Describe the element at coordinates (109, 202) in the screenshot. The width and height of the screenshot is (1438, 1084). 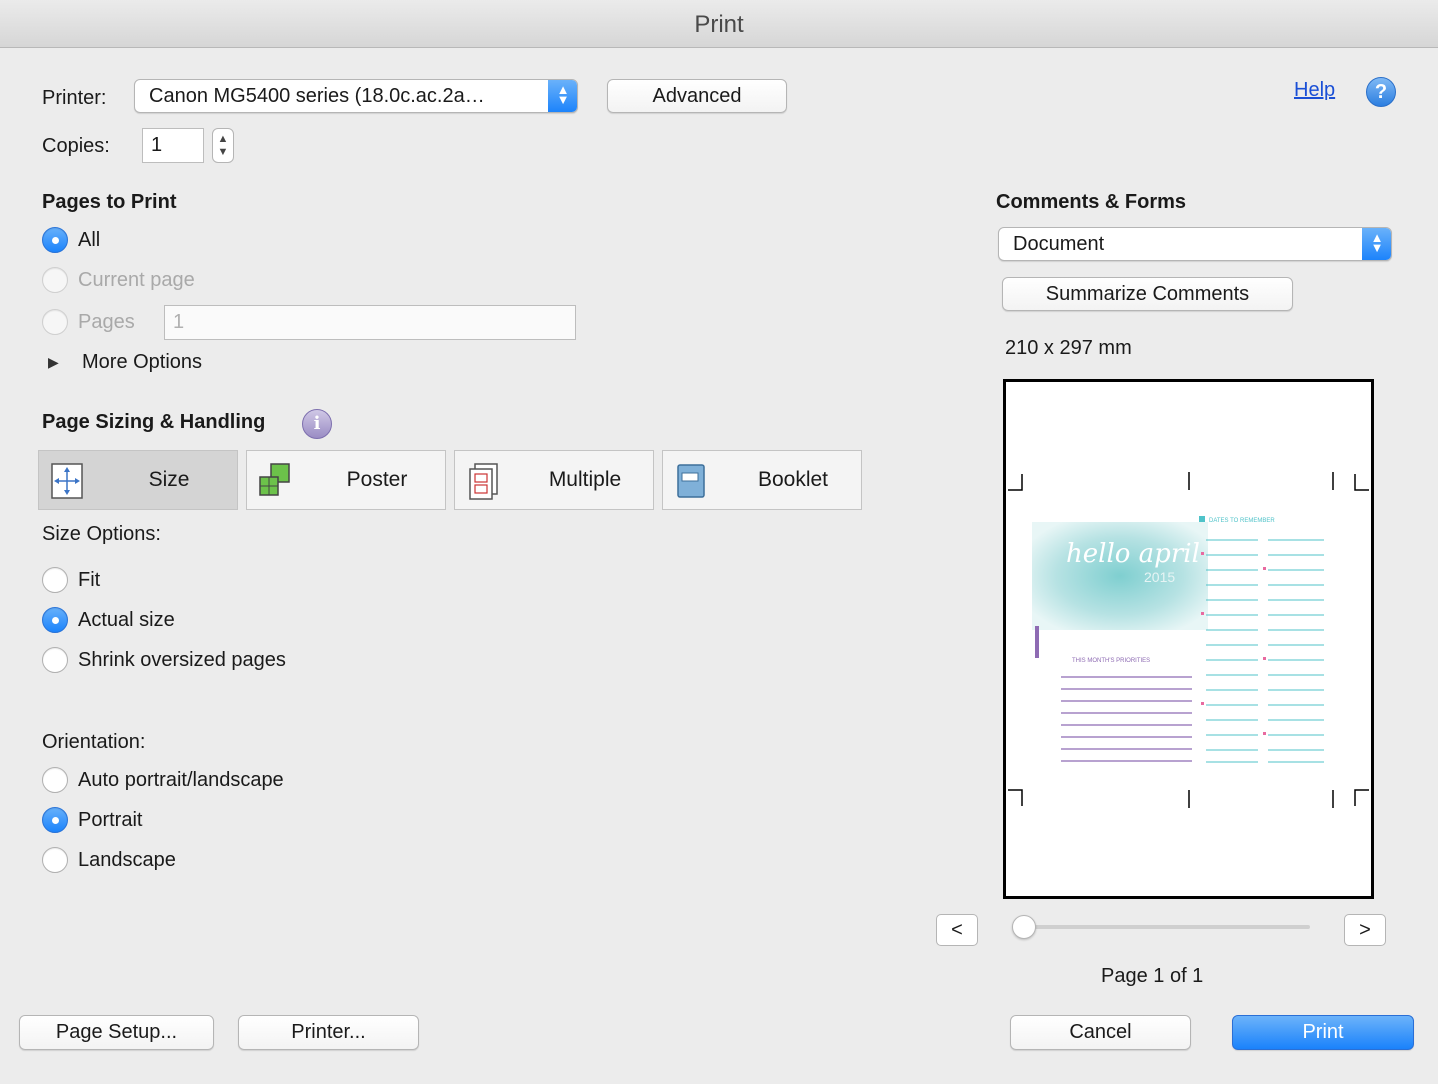
I see `pages-to-print-heading: Pages to Print` at that location.